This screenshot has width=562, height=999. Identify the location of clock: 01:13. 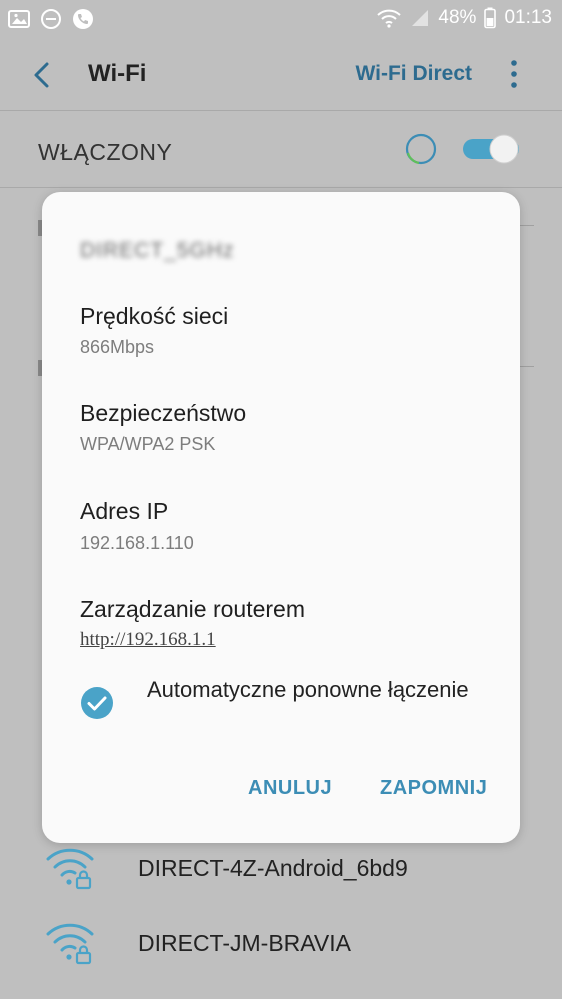
(528, 17).